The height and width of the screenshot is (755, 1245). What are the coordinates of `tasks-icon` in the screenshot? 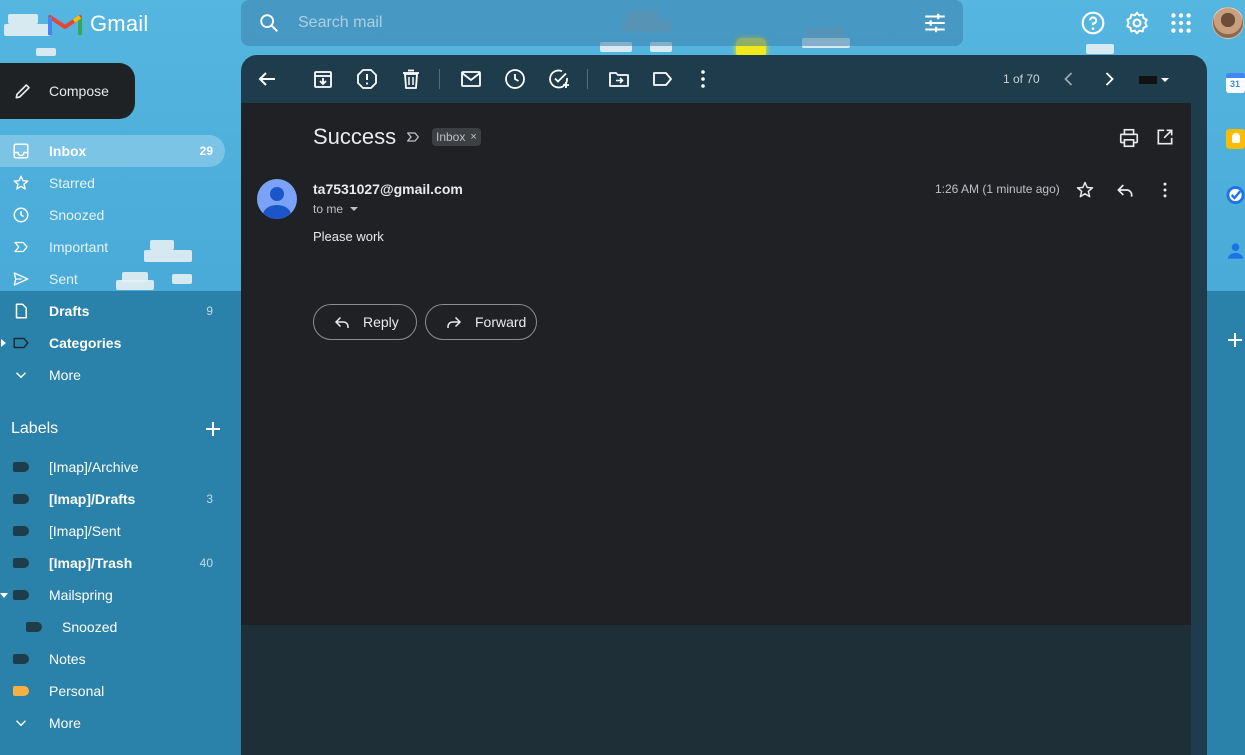 It's located at (1235, 195).